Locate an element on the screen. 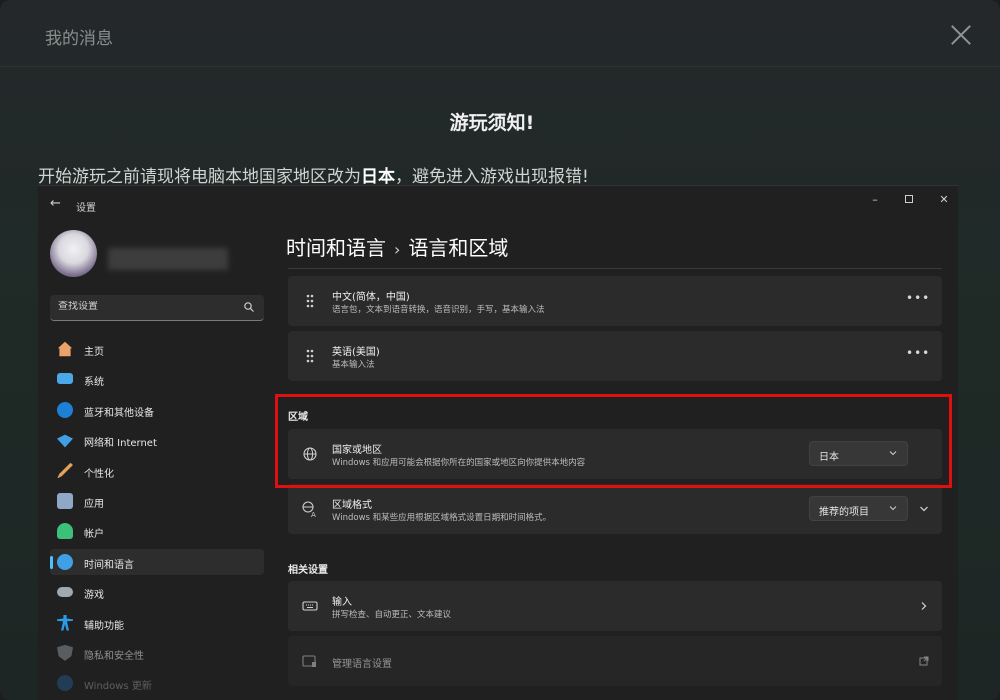  sidebar-item-network: 网络和 Internet is located at coordinates (157, 440).